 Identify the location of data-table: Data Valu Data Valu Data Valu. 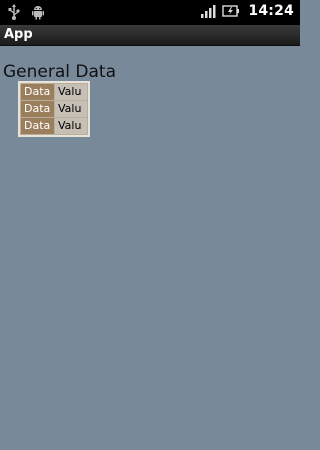
(54, 109).